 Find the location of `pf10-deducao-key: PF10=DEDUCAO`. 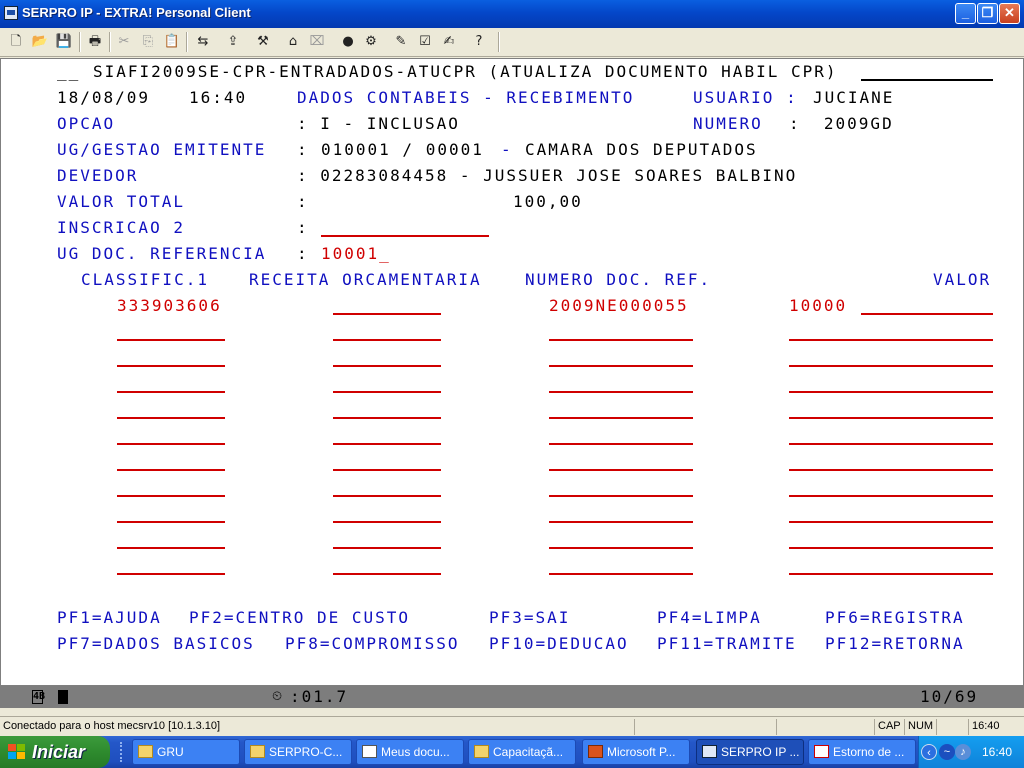

pf10-deducao-key: PF10=DEDUCAO is located at coordinates (559, 644).